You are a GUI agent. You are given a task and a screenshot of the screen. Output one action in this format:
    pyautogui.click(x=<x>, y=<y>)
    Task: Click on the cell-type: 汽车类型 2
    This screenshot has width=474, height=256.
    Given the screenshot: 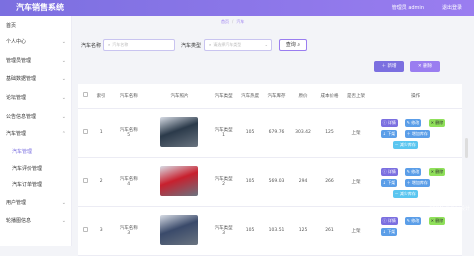 What is the action you would take?
    pyautogui.click(x=223, y=181)
    